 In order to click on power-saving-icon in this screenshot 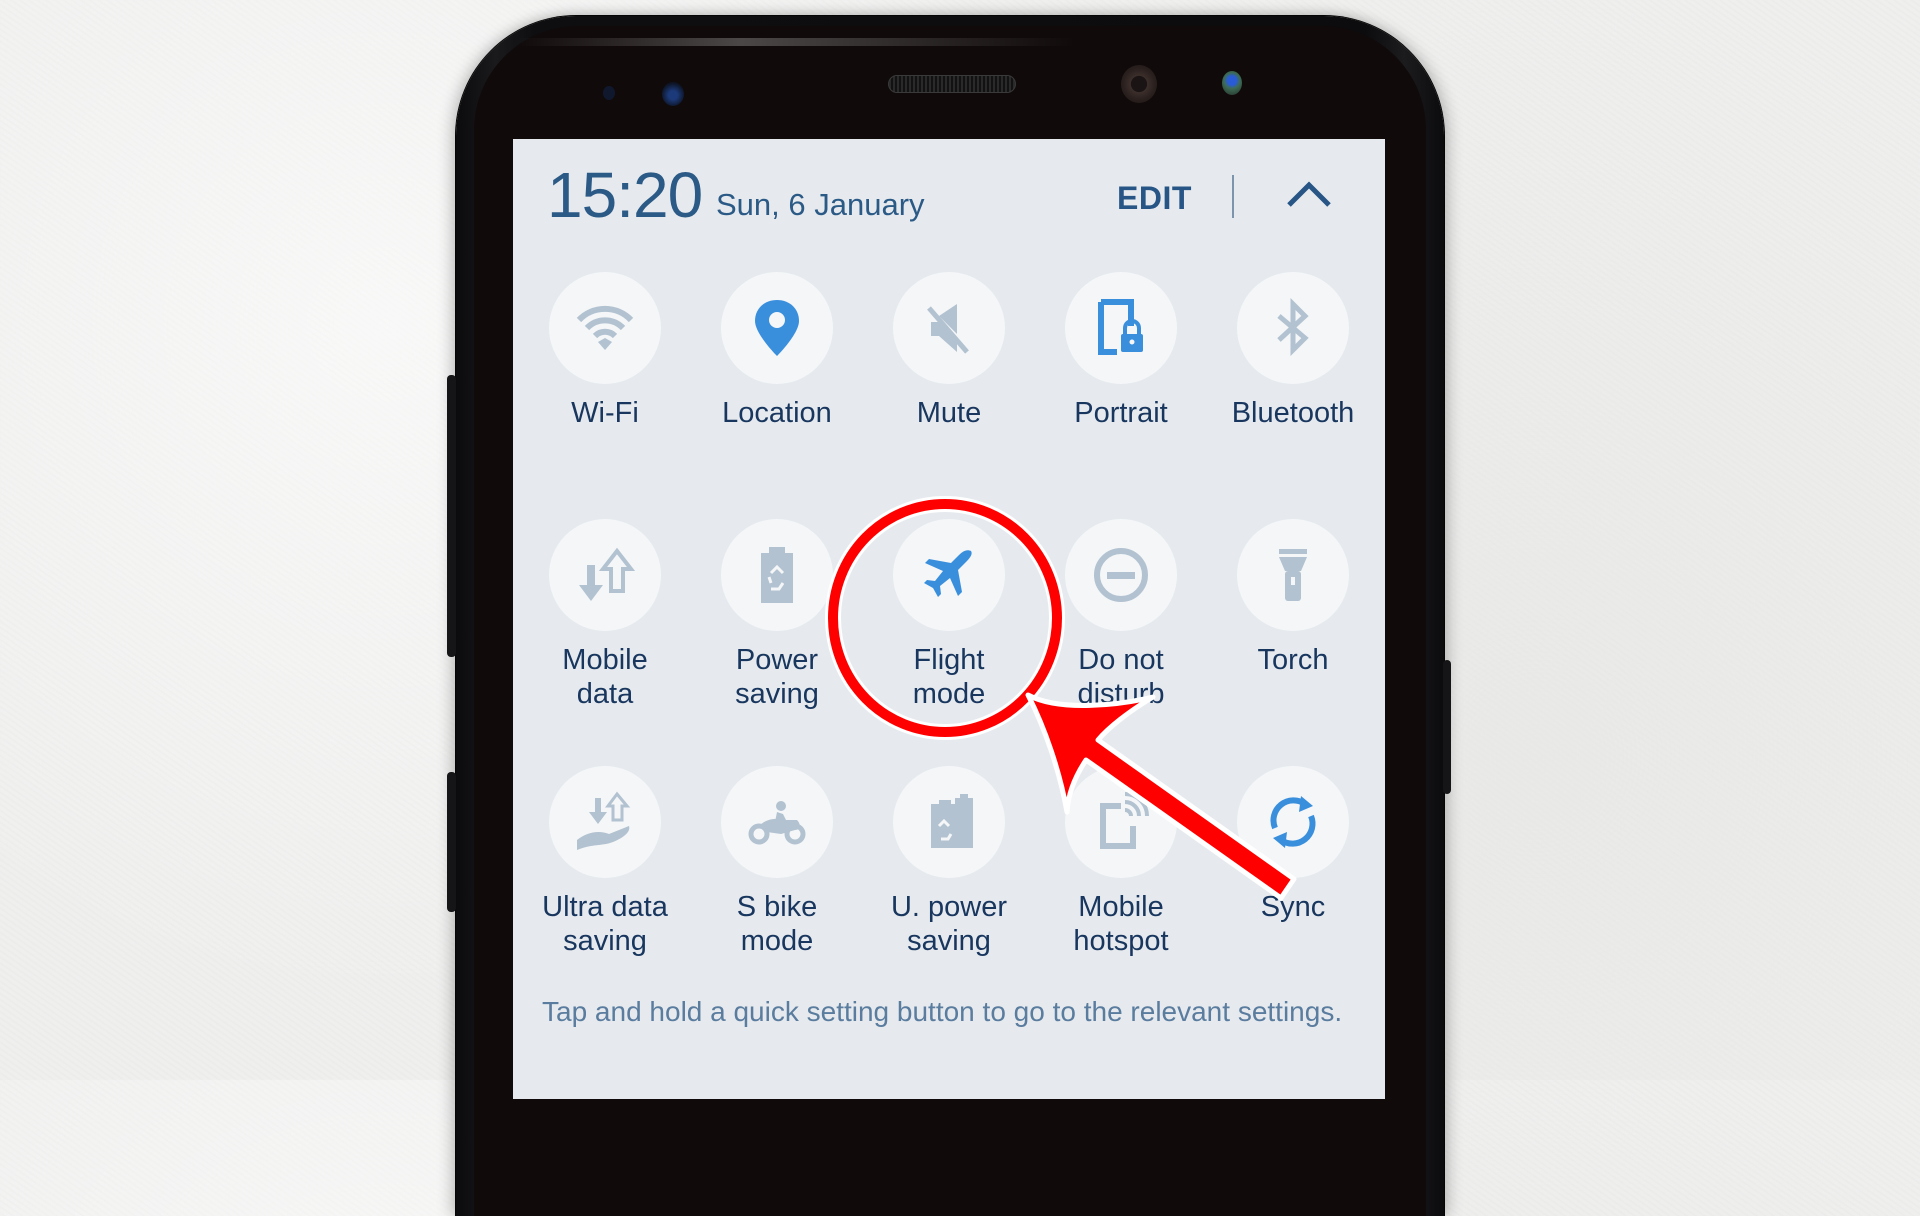, I will do `click(777, 575)`.